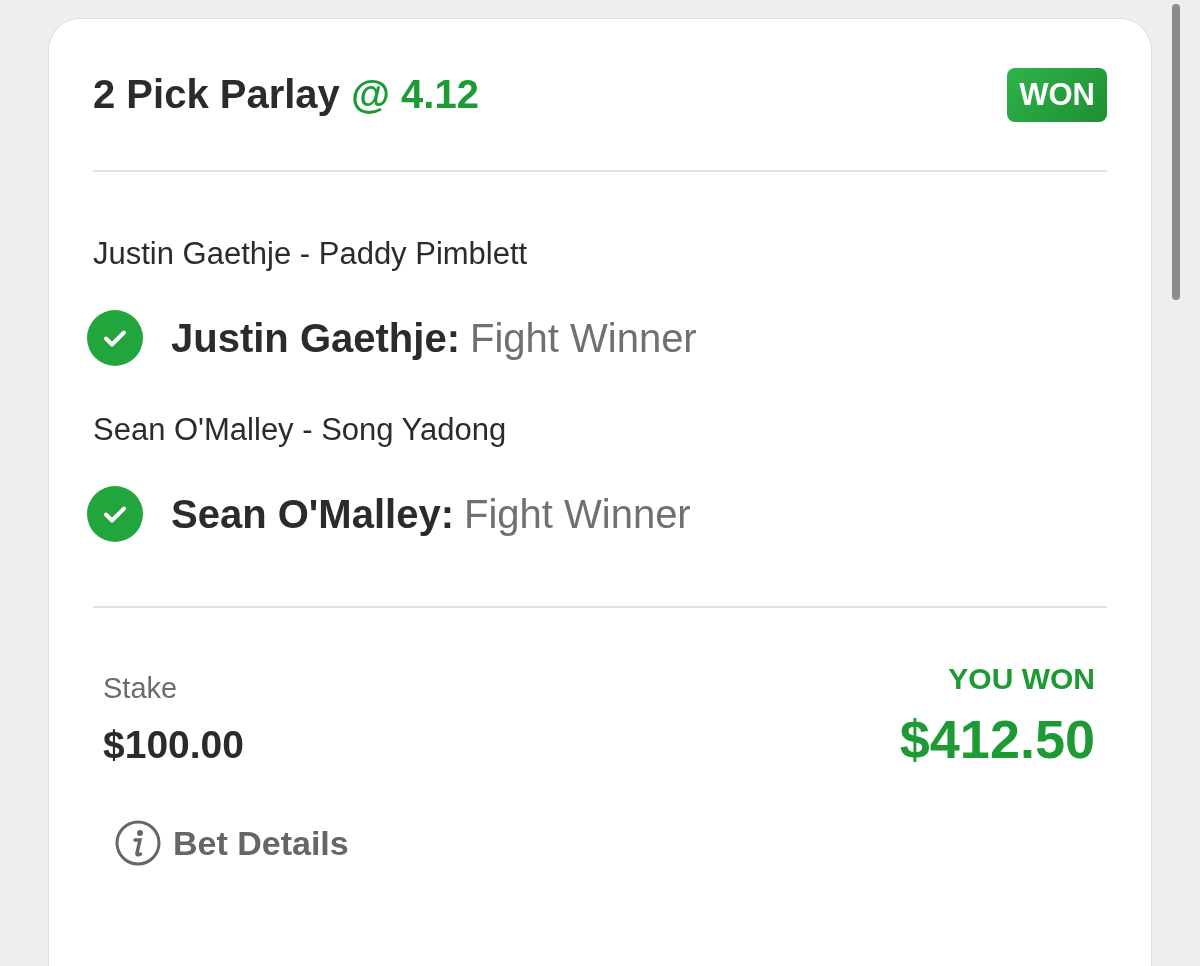  Describe the element at coordinates (232, 843) in the screenshot. I see `bet-details-link: Bet Details` at that location.